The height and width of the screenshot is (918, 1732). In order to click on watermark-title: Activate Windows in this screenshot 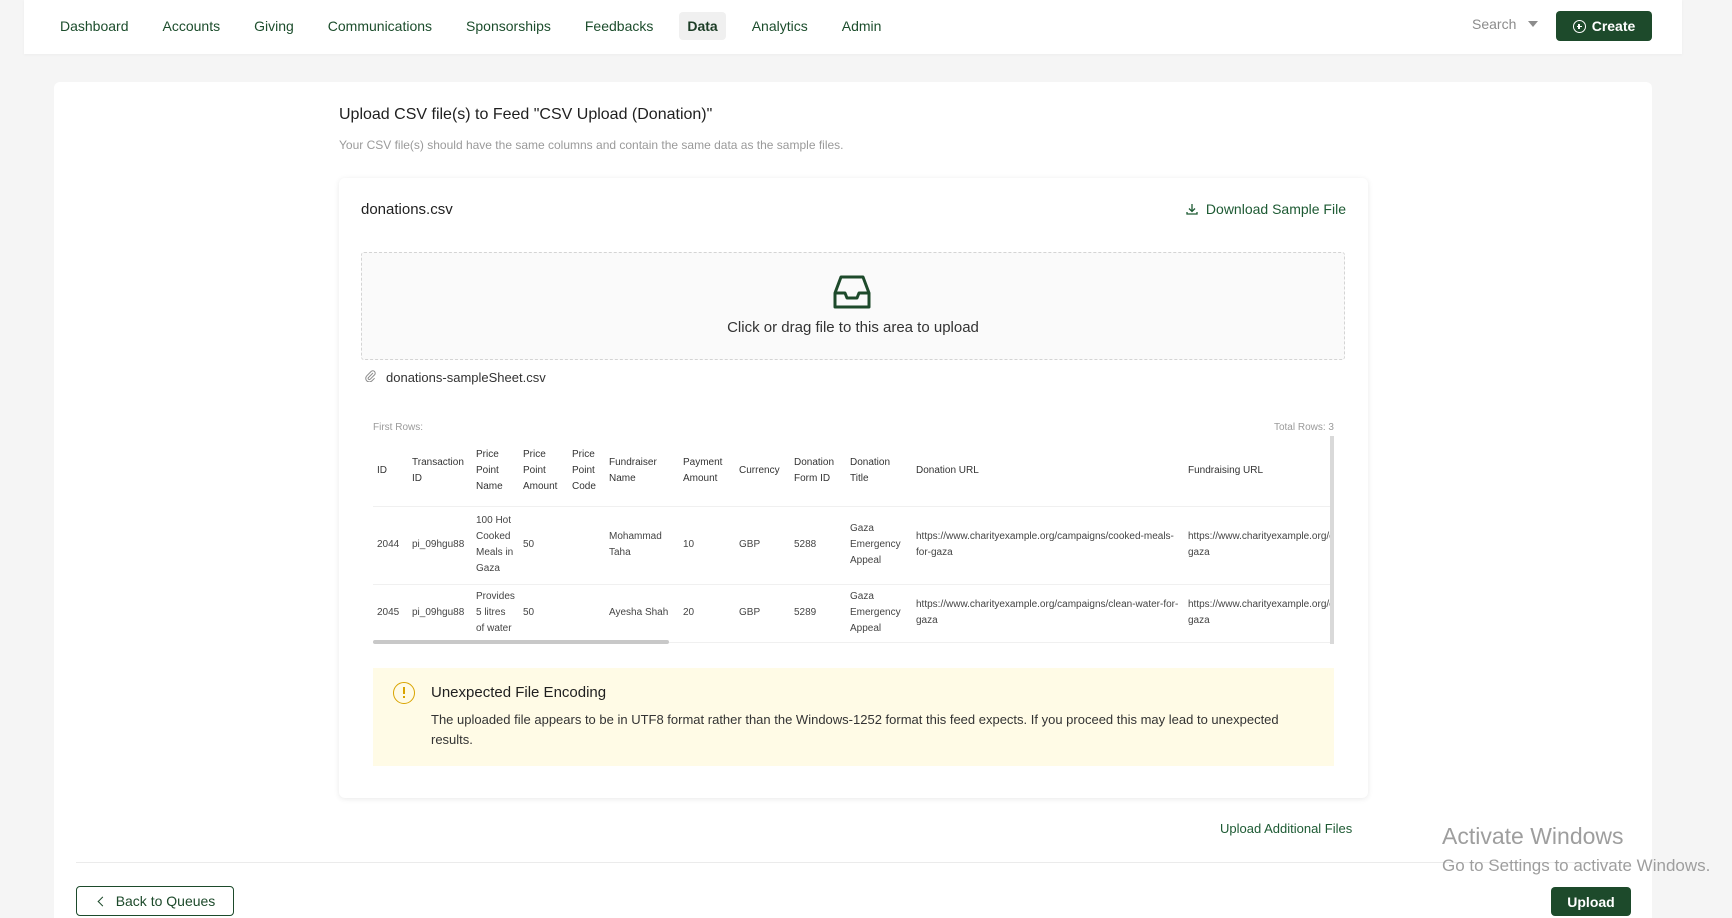, I will do `click(1533, 836)`.